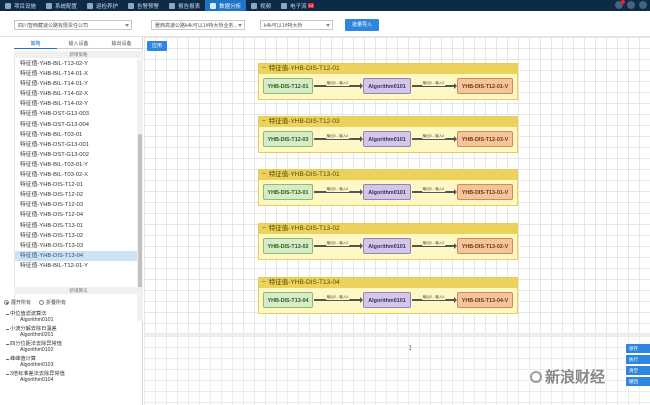  Describe the element at coordinates (76, 236) in the screenshot. I see `strategy-list-item: 特征值-YHB-DIS-T13-02` at that location.